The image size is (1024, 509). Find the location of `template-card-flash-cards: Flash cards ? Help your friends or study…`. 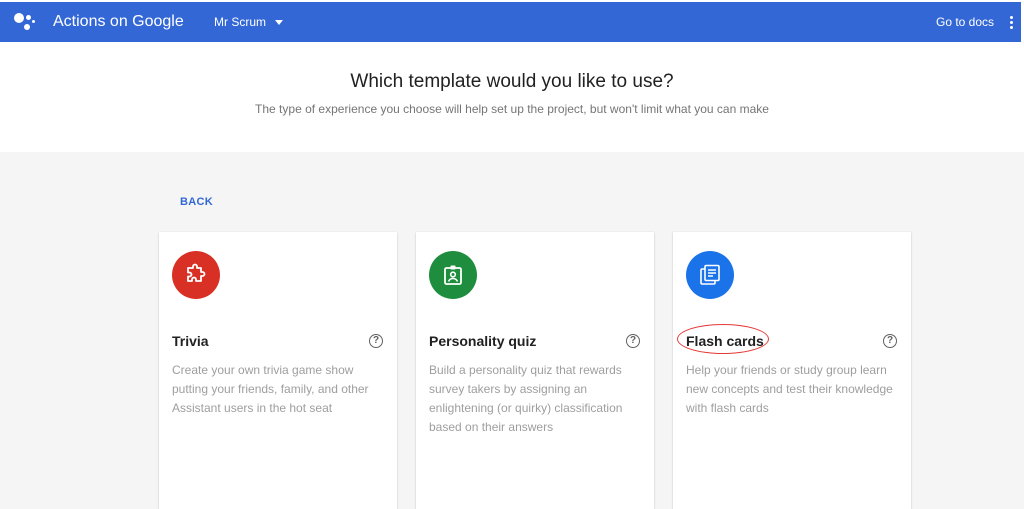

template-card-flash-cards: Flash cards ? Help your friends or study… is located at coordinates (792, 370).